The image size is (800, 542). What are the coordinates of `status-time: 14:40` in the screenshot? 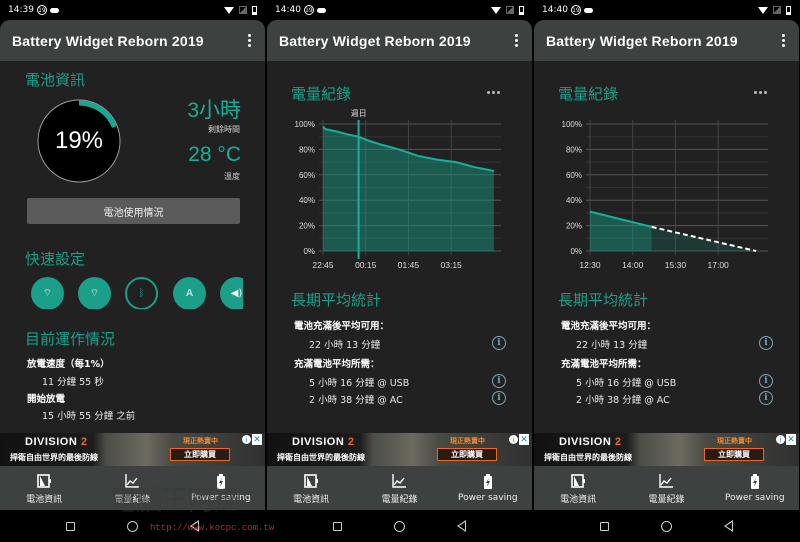 It's located at (555, 10).